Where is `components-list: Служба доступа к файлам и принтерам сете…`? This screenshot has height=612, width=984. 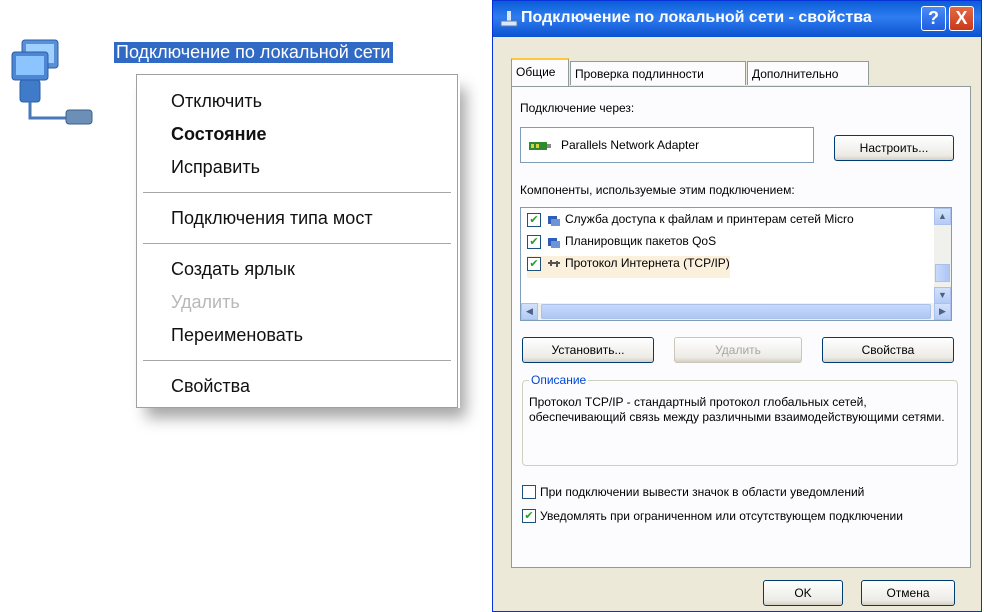
components-list: Служба доступа к файлам и принтерам сете… is located at coordinates (736, 264).